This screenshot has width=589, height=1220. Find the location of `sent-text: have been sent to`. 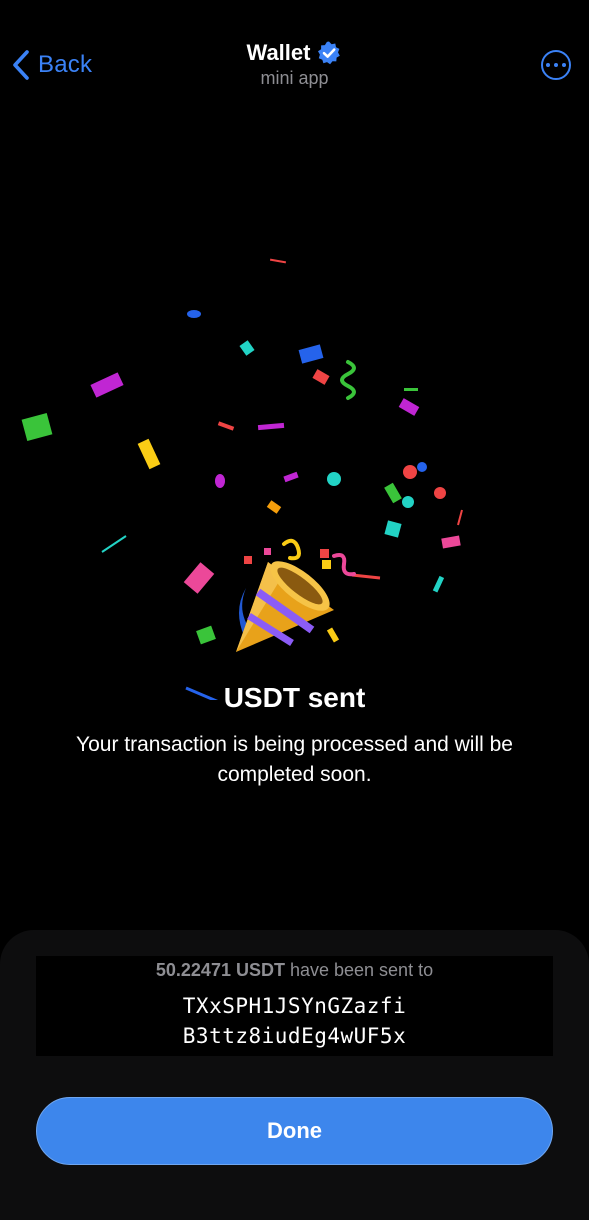

sent-text: have been sent to is located at coordinates (359, 970).